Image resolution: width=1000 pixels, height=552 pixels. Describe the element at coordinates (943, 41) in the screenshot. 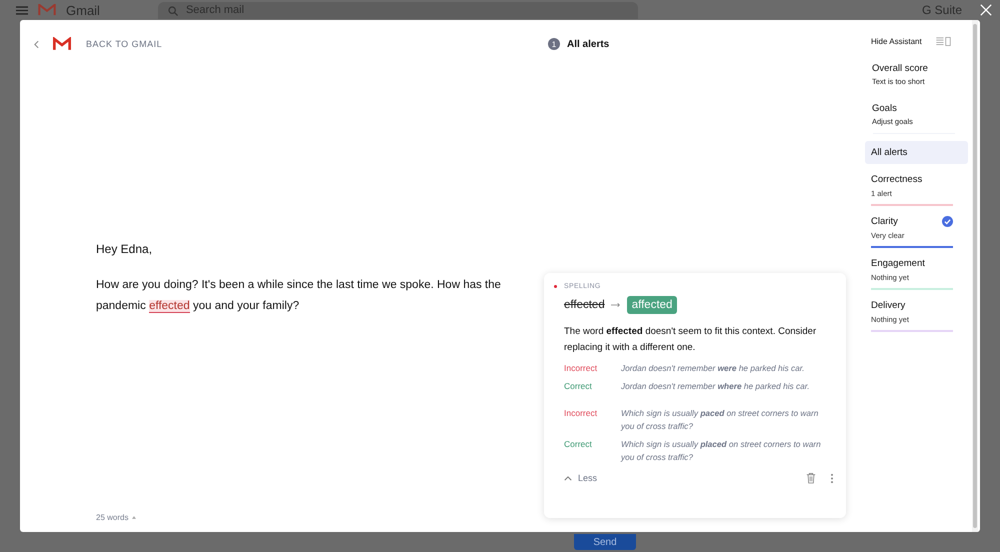

I see `panel-icon` at that location.